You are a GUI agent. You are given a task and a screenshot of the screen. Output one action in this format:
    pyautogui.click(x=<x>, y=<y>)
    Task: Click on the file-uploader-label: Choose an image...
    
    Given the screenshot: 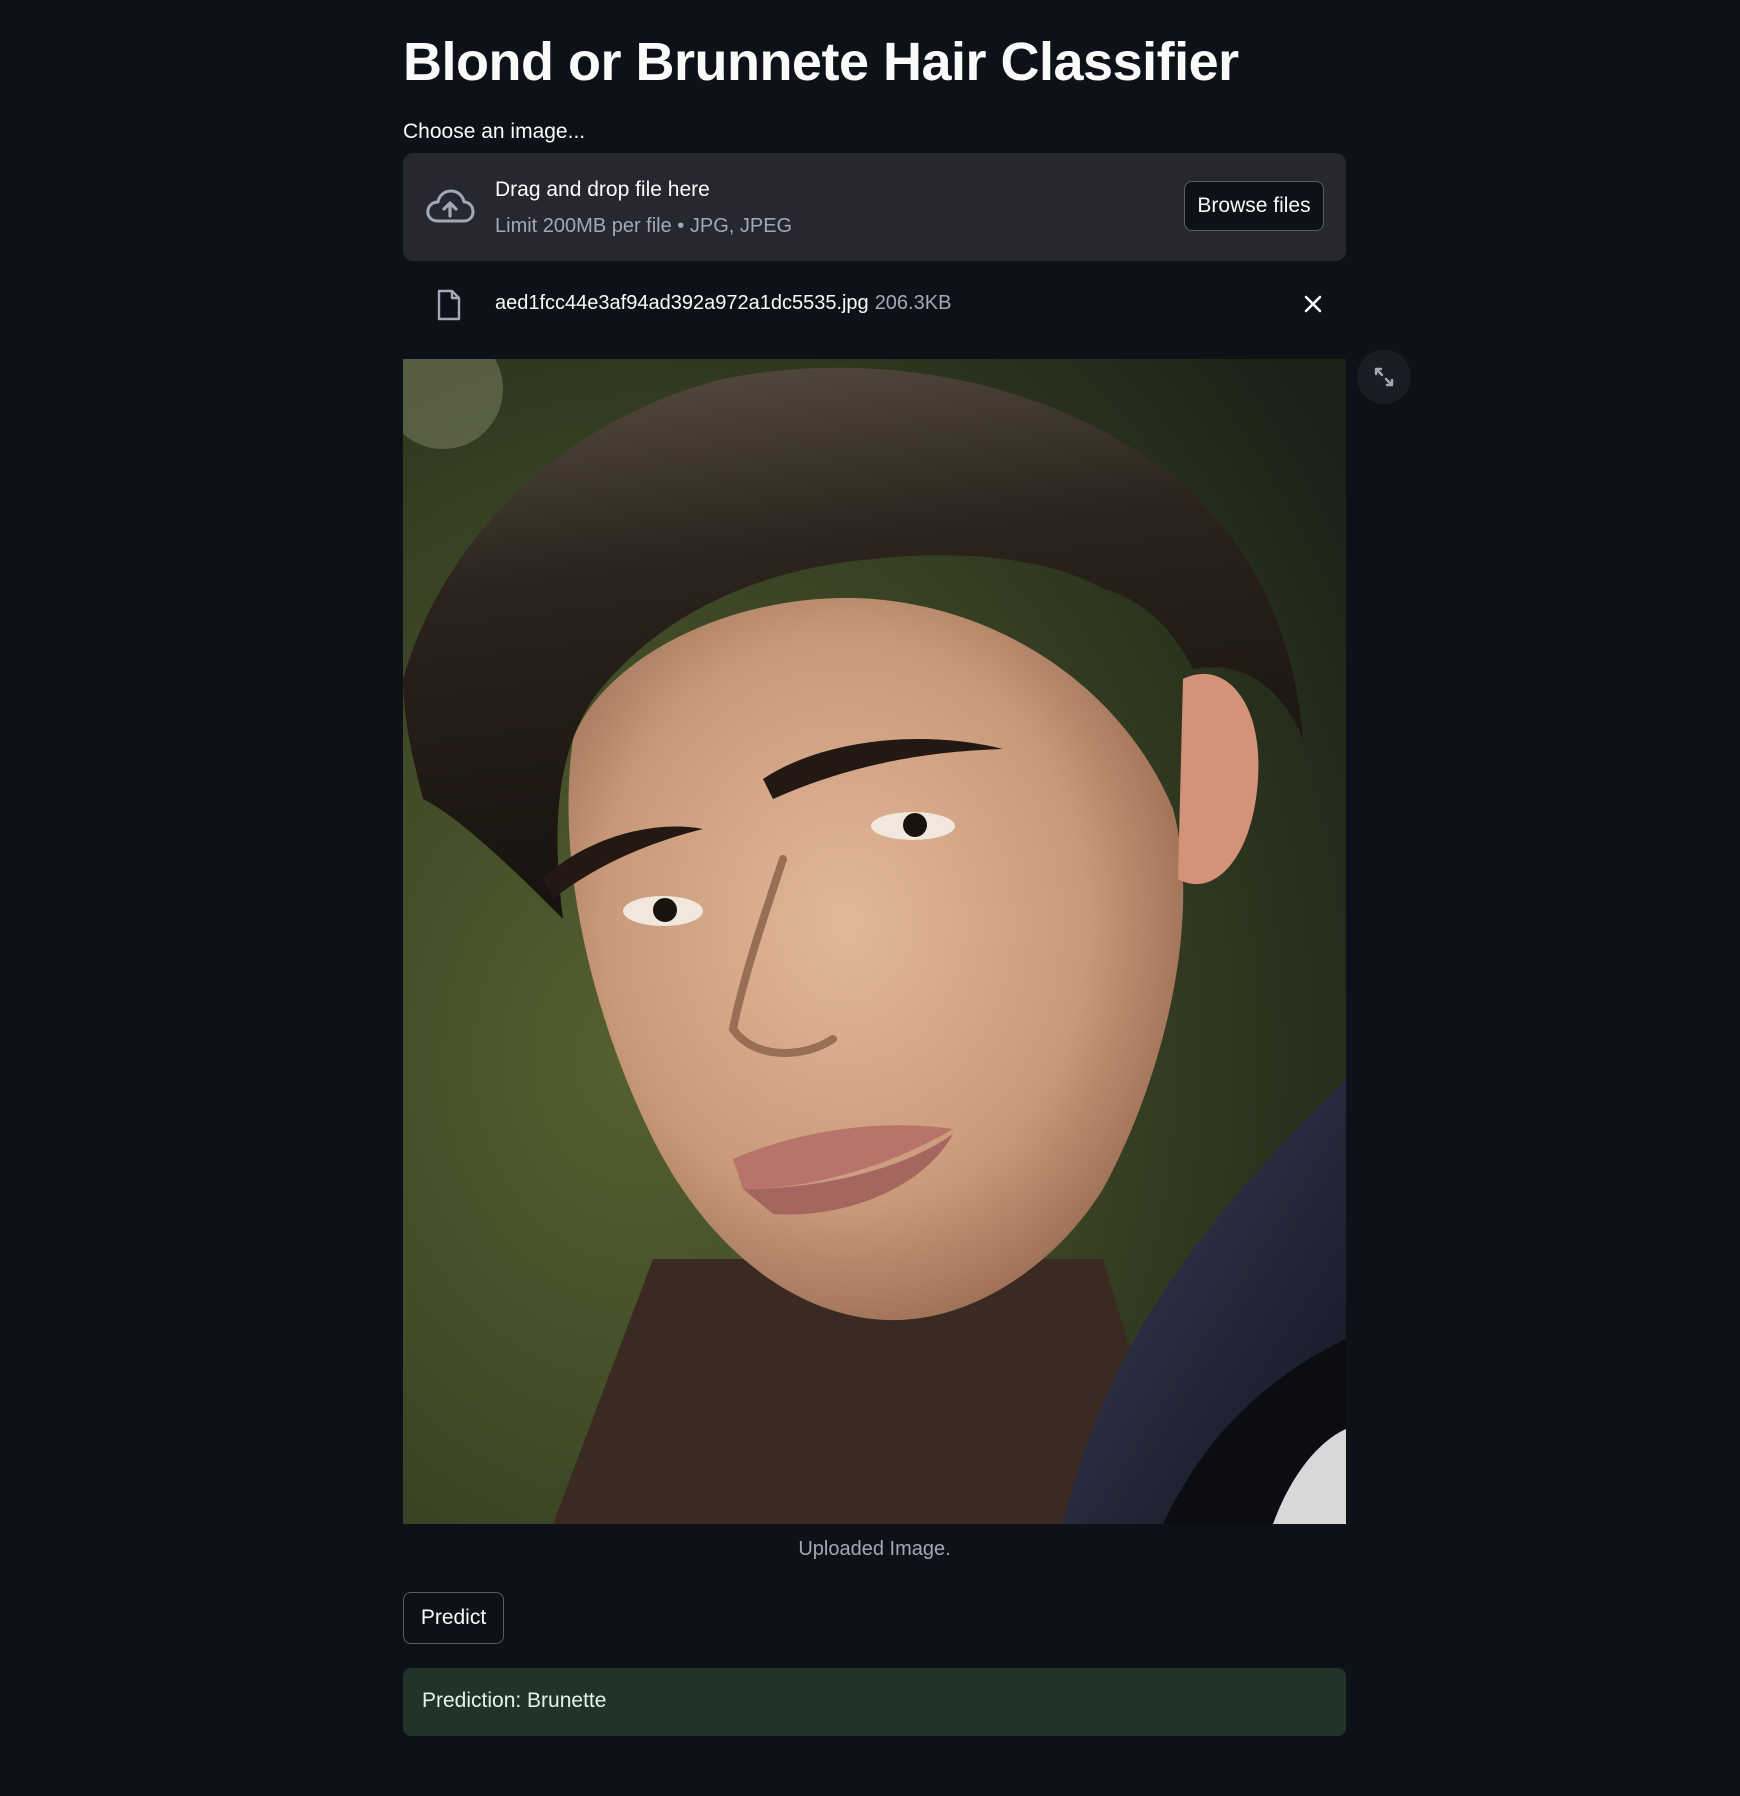 What is the action you would take?
    pyautogui.click(x=494, y=131)
    